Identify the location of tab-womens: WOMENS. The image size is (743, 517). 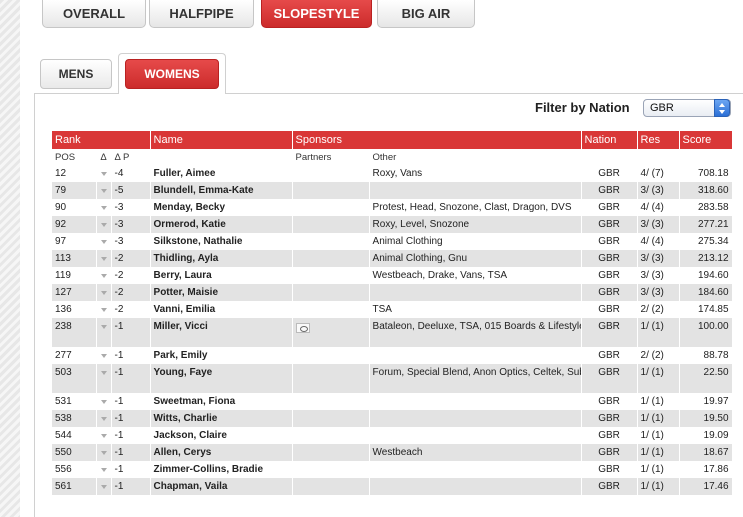
(172, 74).